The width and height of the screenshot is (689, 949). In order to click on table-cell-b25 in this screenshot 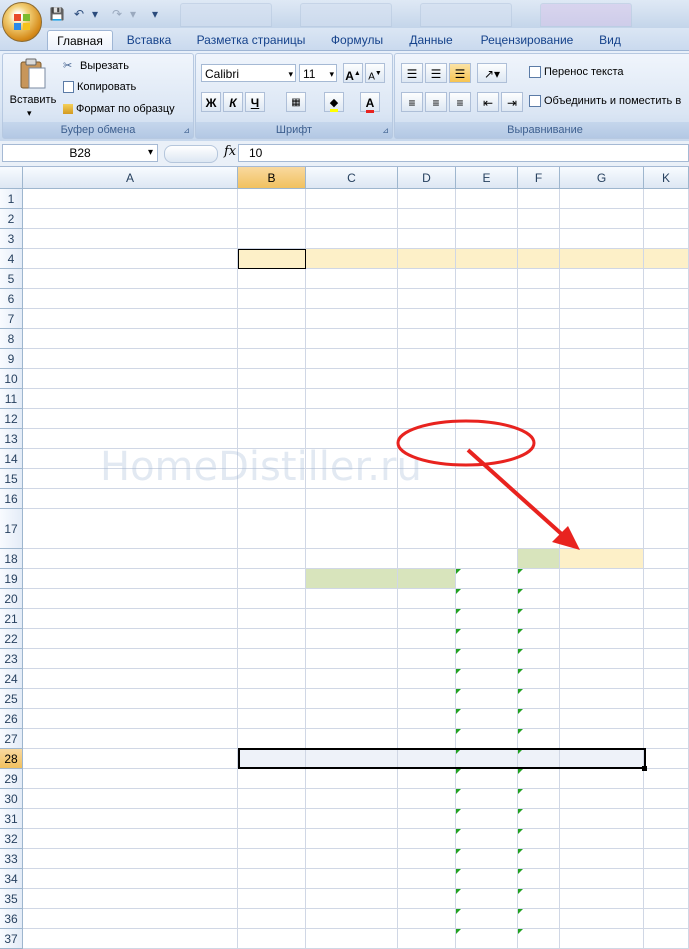, I will do `click(272, 699)`.